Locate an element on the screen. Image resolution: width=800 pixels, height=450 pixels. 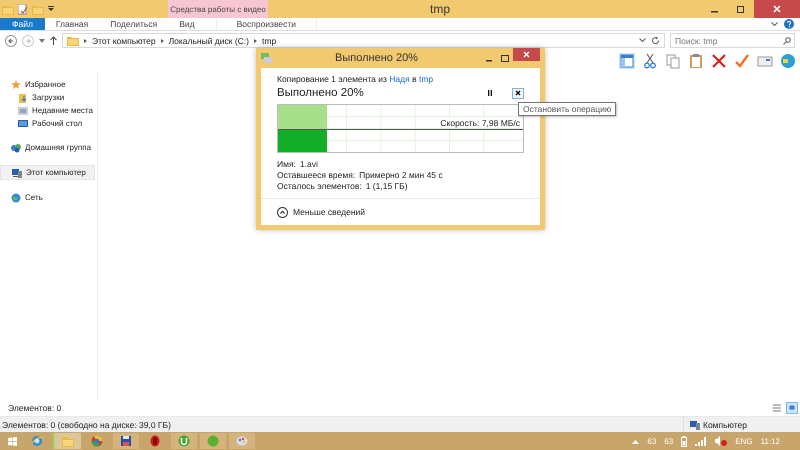
details-text: Элементов: 0 (свободно на диске: 39,0 ГБ) is located at coordinates (86, 425).